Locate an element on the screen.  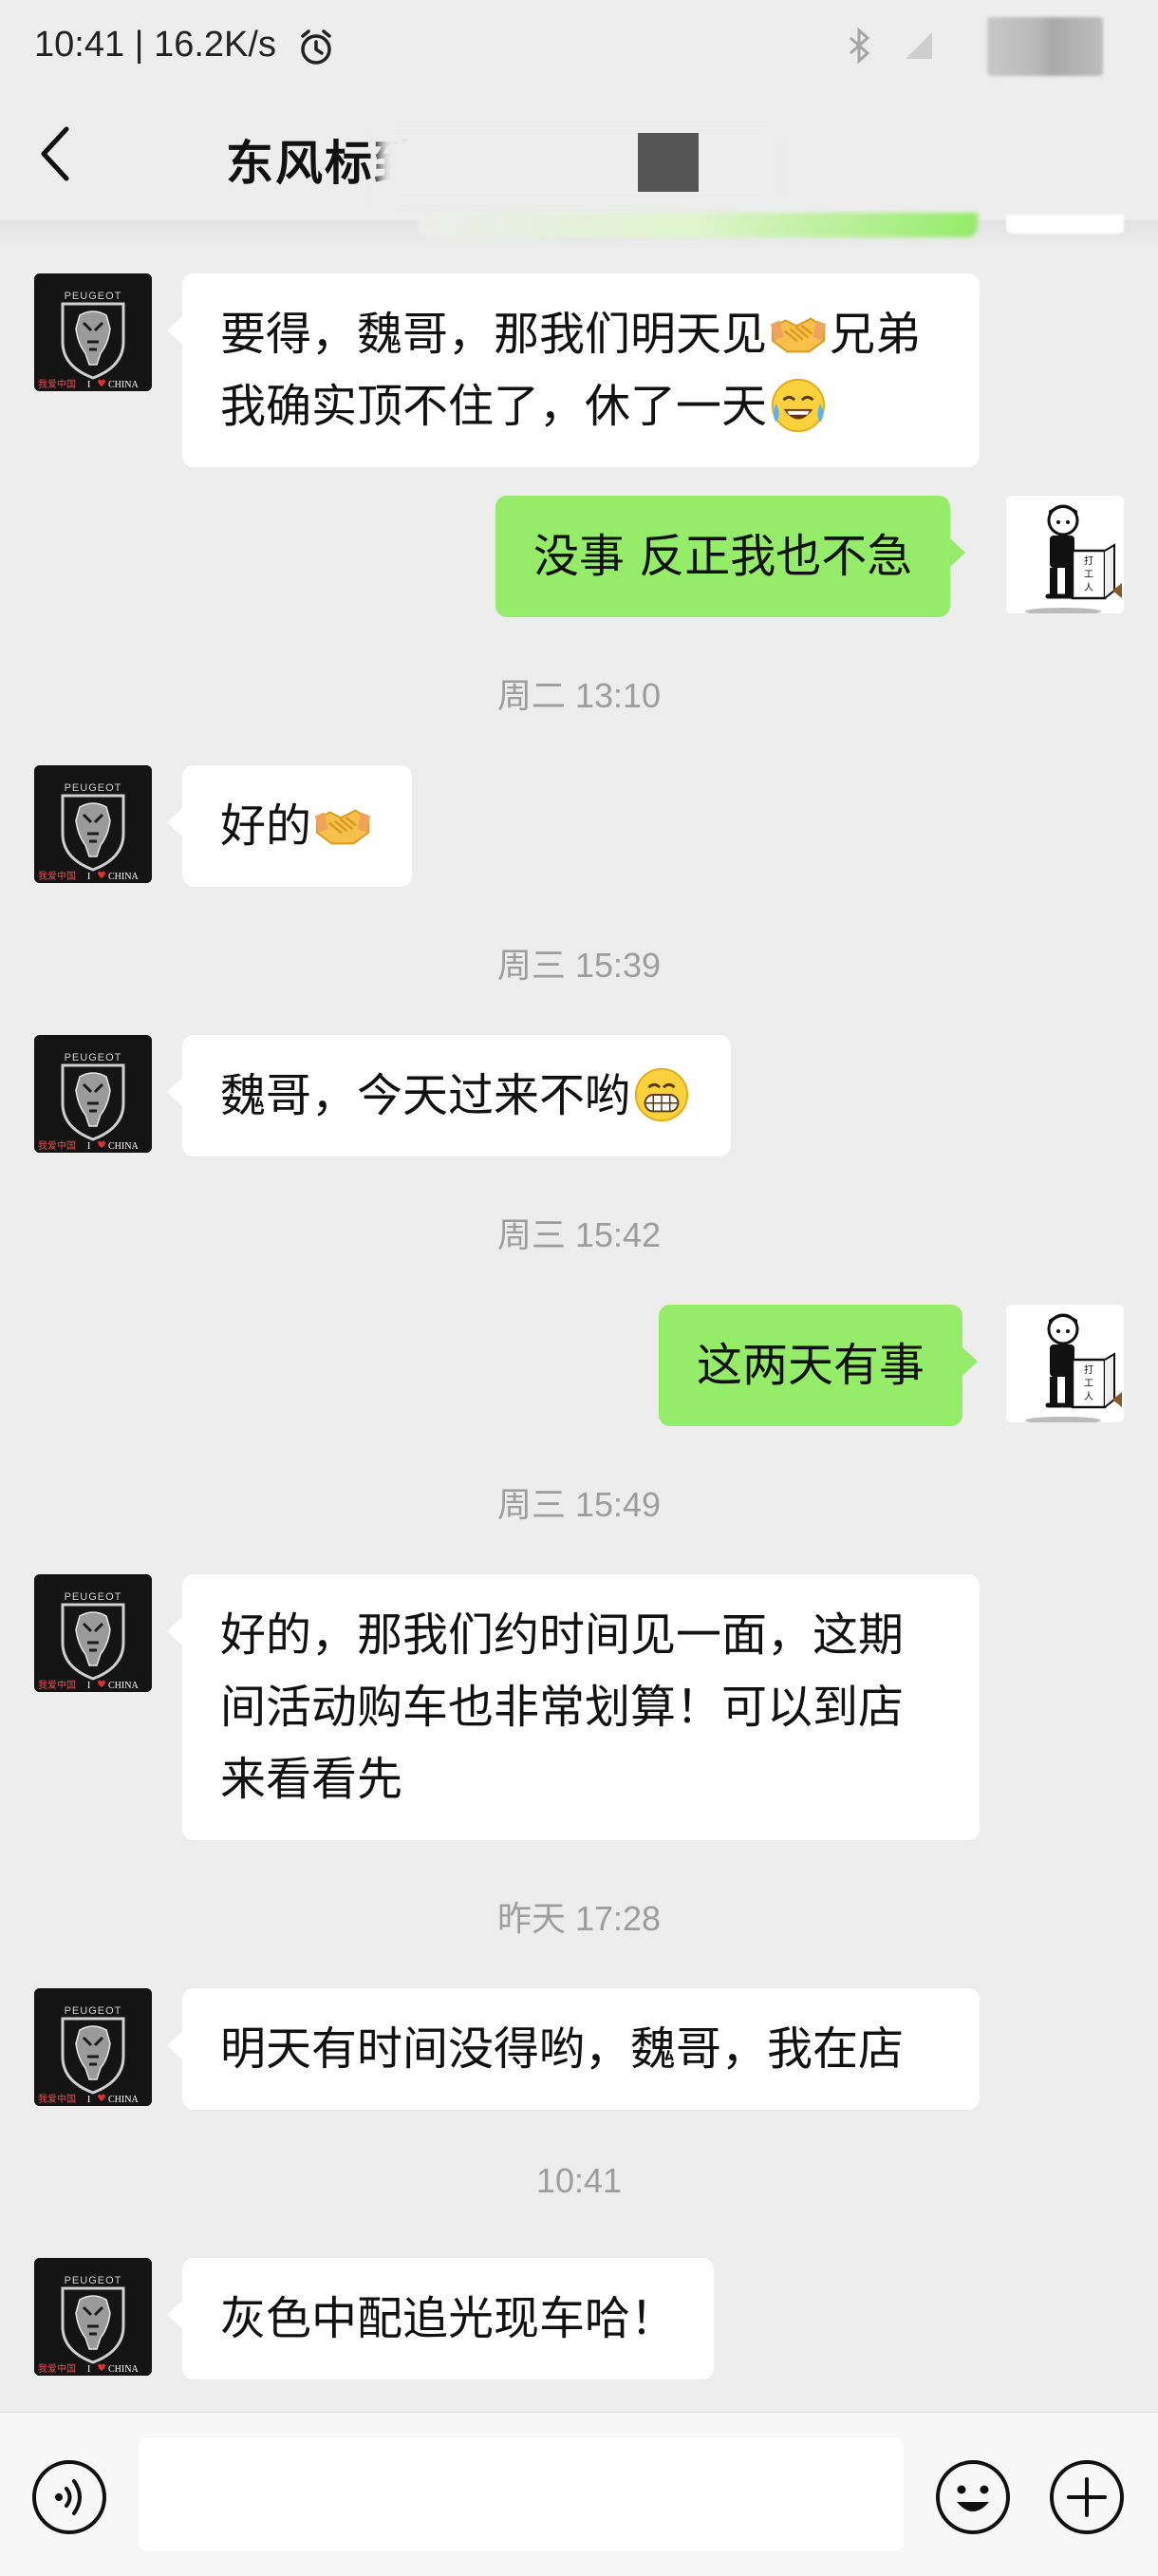
chevron-left-icon is located at coordinates (55, 153).